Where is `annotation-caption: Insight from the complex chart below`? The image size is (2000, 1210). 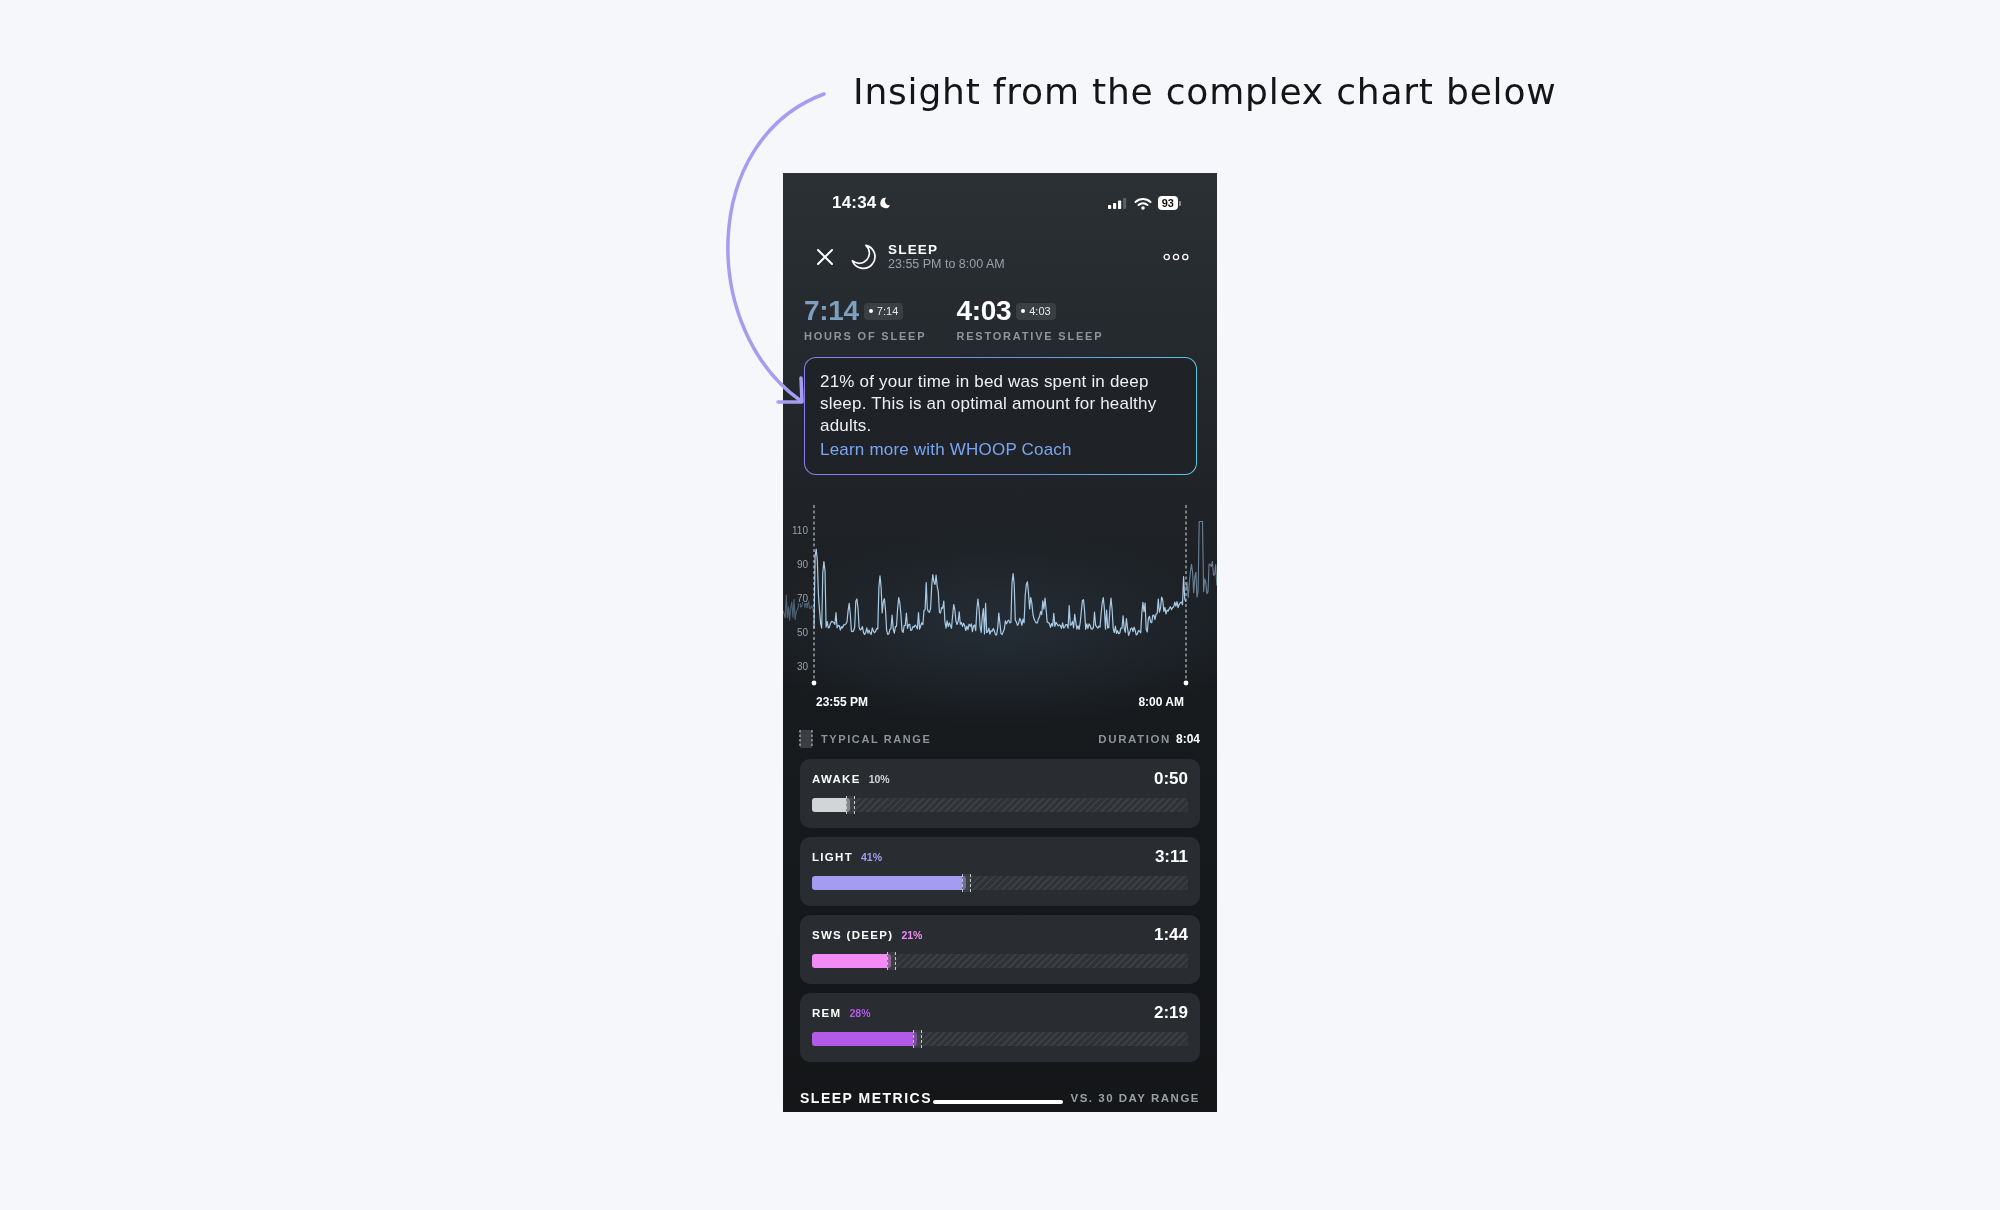
annotation-caption: Insight from the complex chart below is located at coordinates (1205, 92).